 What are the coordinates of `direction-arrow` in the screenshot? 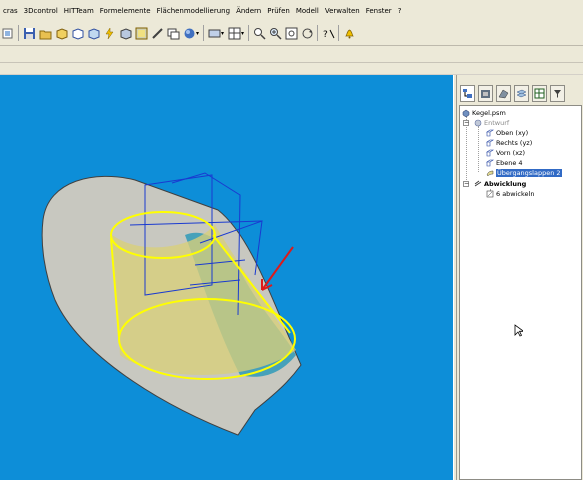 It's located at (277, 268).